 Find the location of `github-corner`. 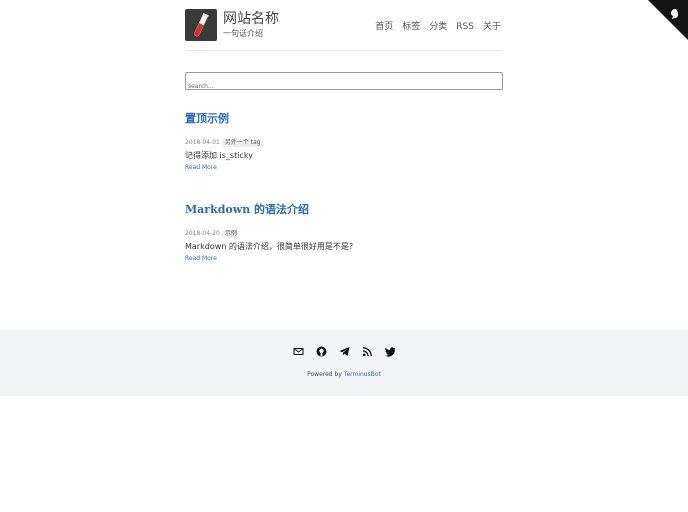

github-corner is located at coordinates (668, 20).